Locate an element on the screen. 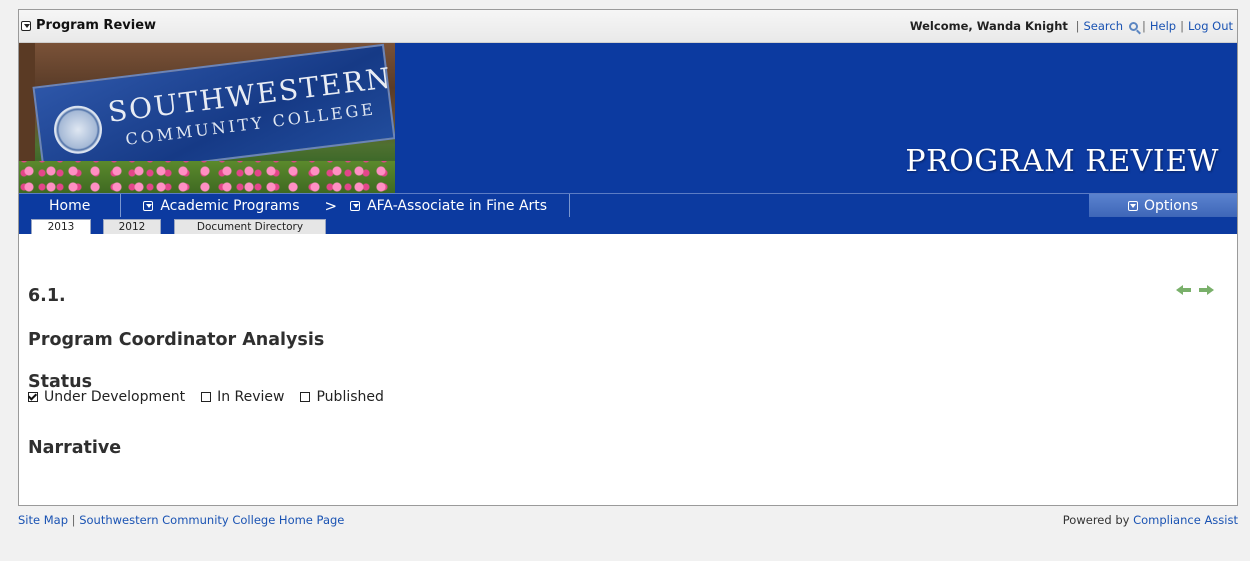 The width and height of the screenshot is (1250, 561). status-options: Under Development In Review Published is located at coordinates (214, 397).